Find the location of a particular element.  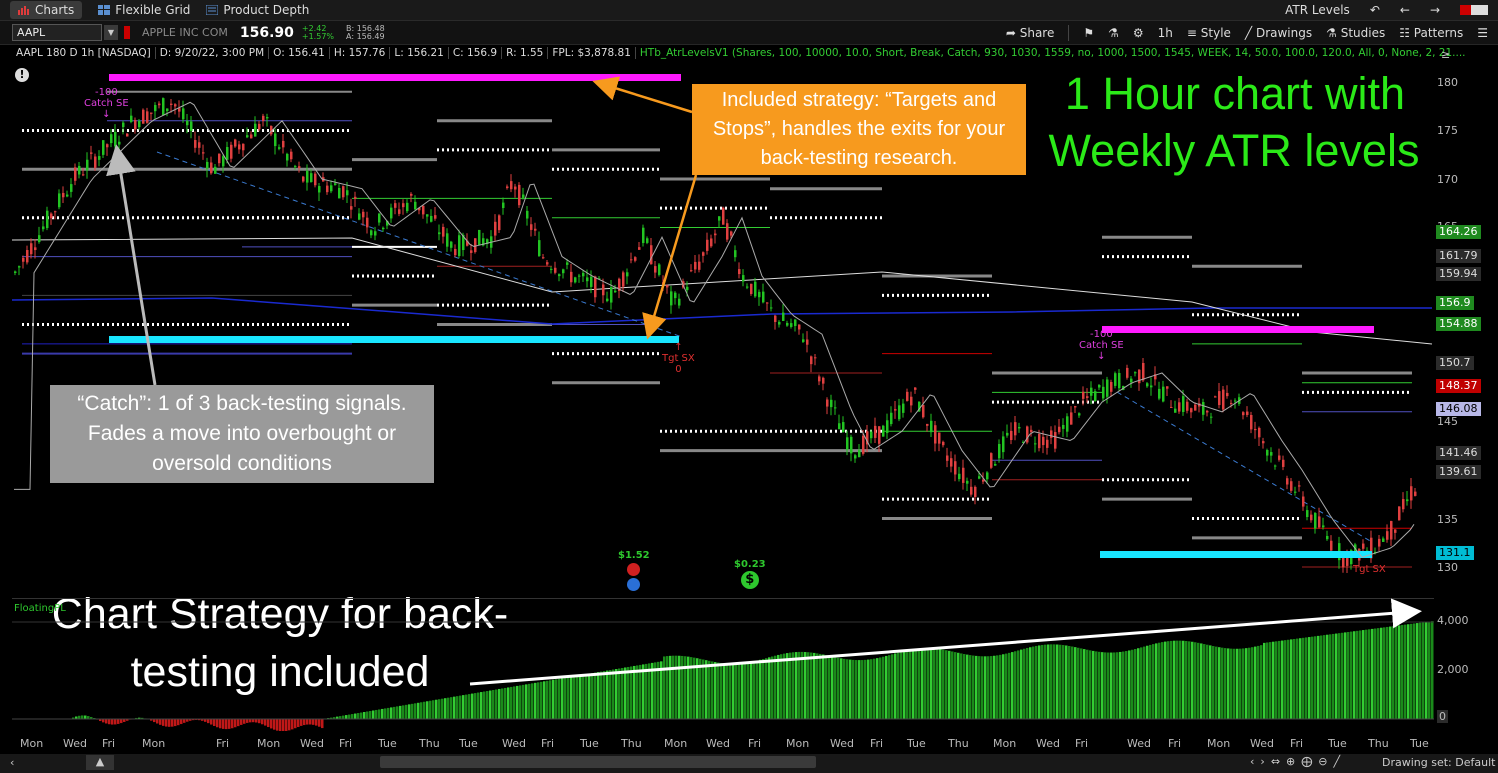

undo-icon: ↶ is located at coordinates (1375, 10).